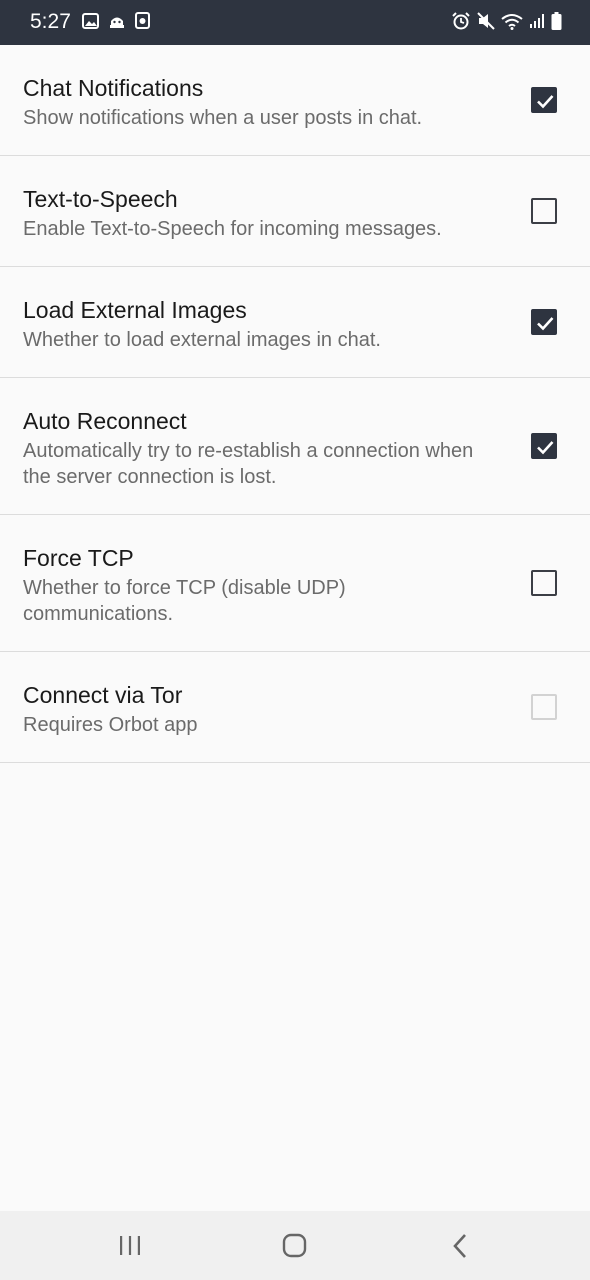  I want to click on status-left-icons, so click(116, 20).